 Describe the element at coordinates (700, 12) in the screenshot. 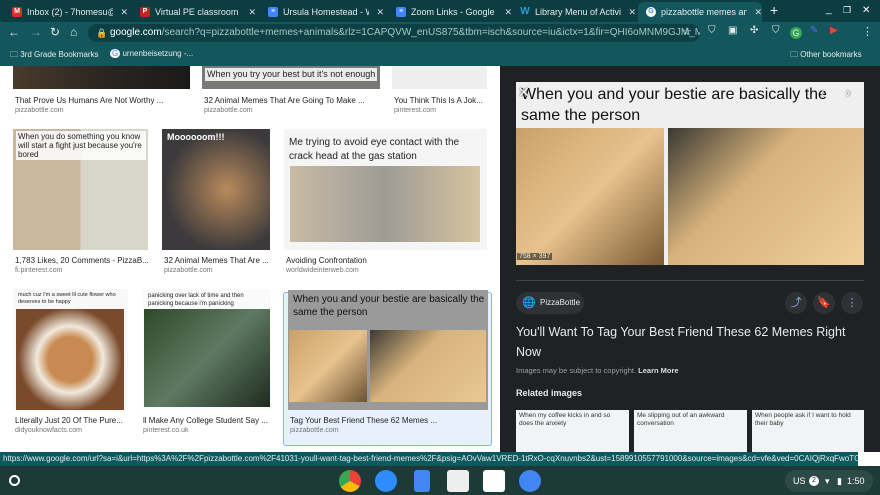

I see `tab-google-images: Gpizzabottle memes anim✕` at that location.